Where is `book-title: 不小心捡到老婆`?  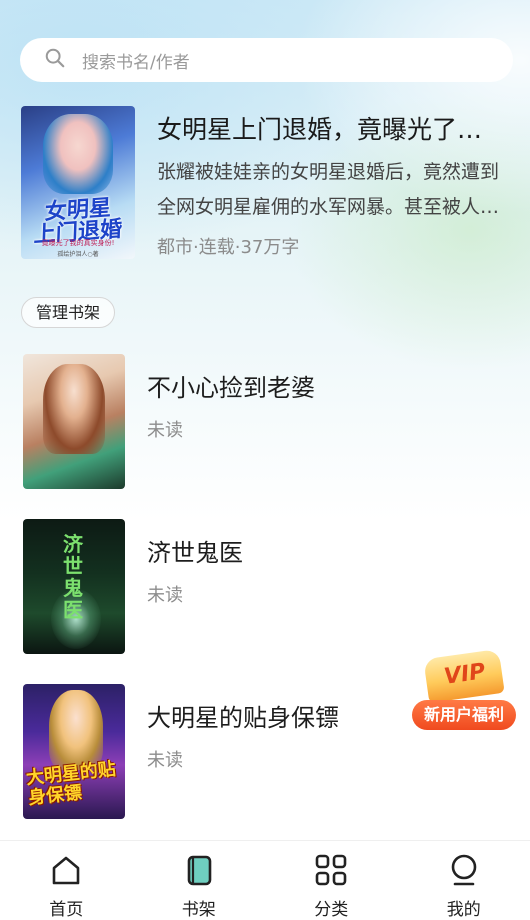 book-title: 不小心捡到老婆 is located at coordinates (231, 388).